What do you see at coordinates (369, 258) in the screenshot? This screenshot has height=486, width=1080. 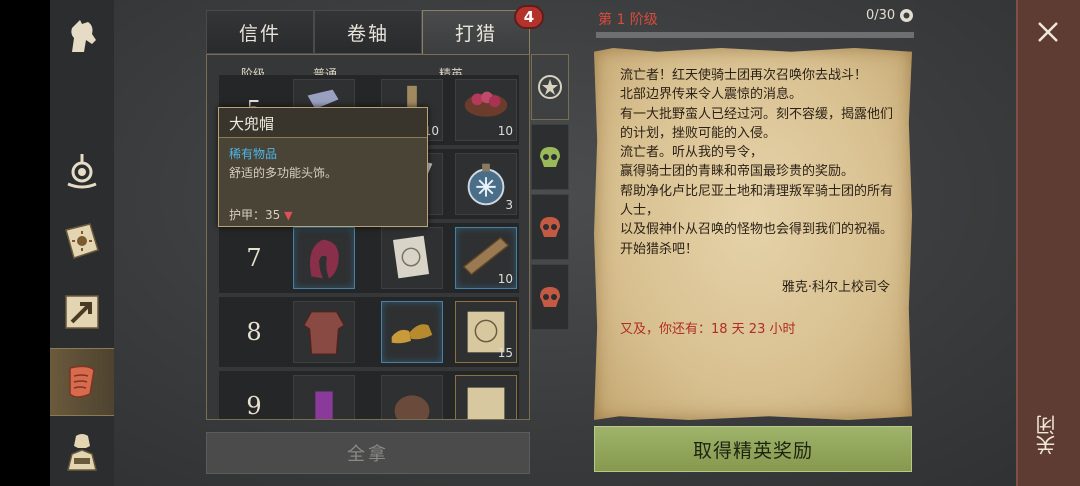 I see `reward-row: 7 10` at bounding box center [369, 258].